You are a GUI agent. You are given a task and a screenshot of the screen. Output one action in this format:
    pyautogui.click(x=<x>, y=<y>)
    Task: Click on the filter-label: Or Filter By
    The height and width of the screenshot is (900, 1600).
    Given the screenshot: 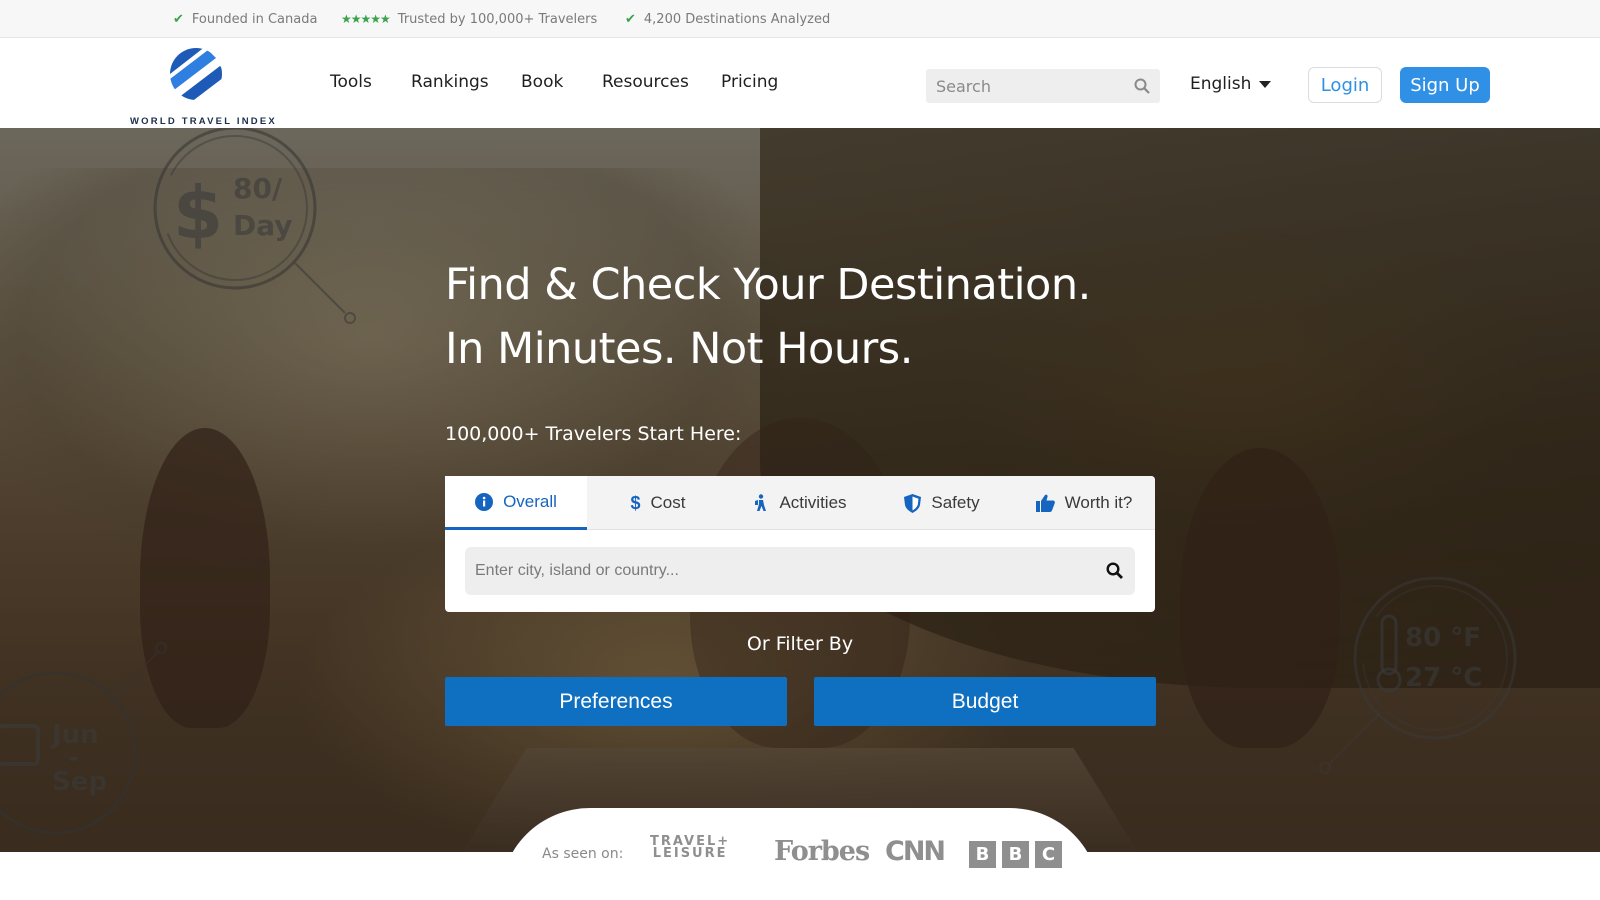 What is the action you would take?
    pyautogui.click(x=800, y=644)
    